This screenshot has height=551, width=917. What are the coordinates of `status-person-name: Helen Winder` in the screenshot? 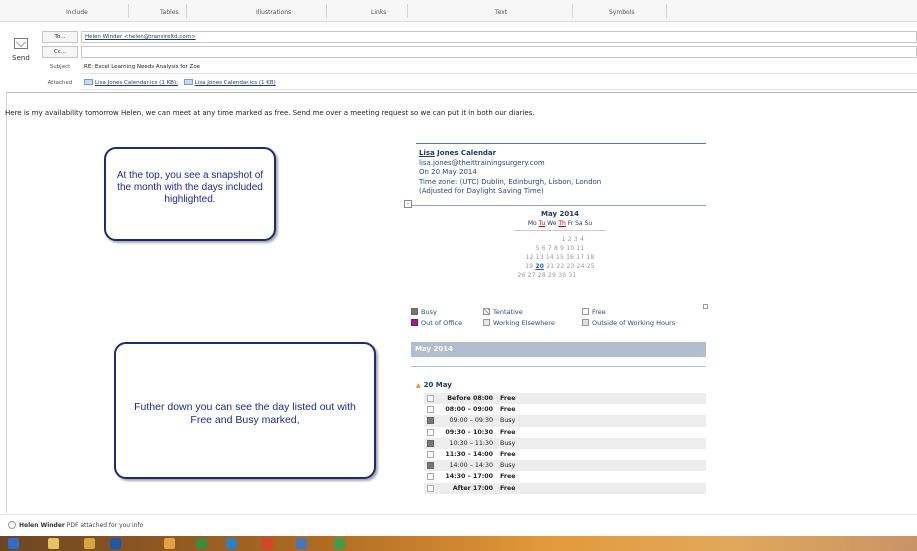 It's located at (42, 525).